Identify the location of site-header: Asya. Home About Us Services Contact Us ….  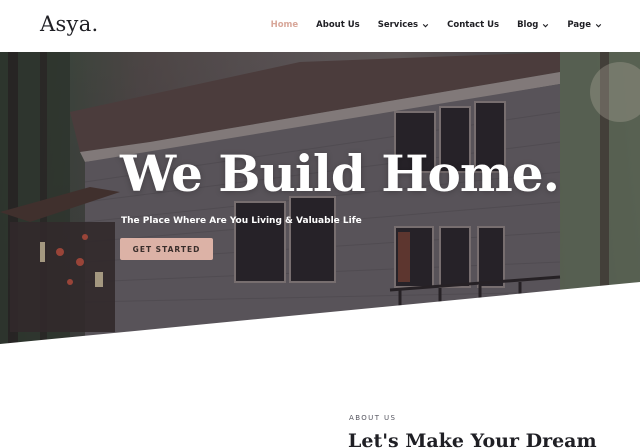
(320, 26).